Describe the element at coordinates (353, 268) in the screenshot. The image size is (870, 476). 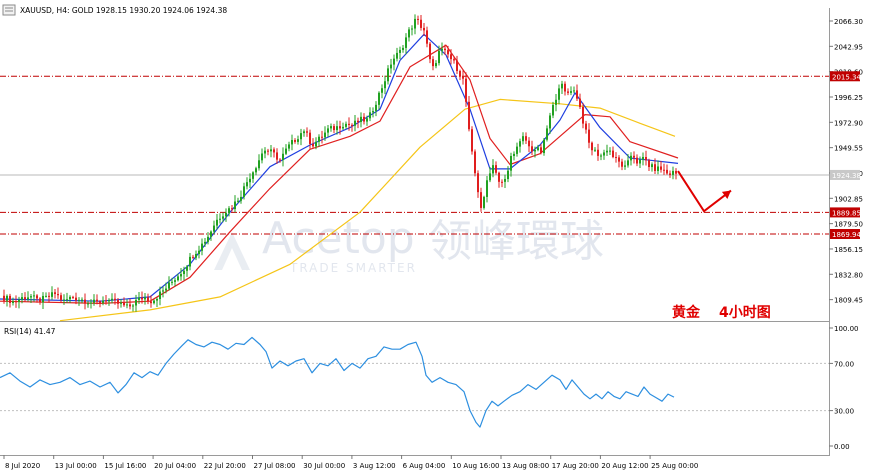
I see `watermark-tagline: TRADE SMARTER` at that location.